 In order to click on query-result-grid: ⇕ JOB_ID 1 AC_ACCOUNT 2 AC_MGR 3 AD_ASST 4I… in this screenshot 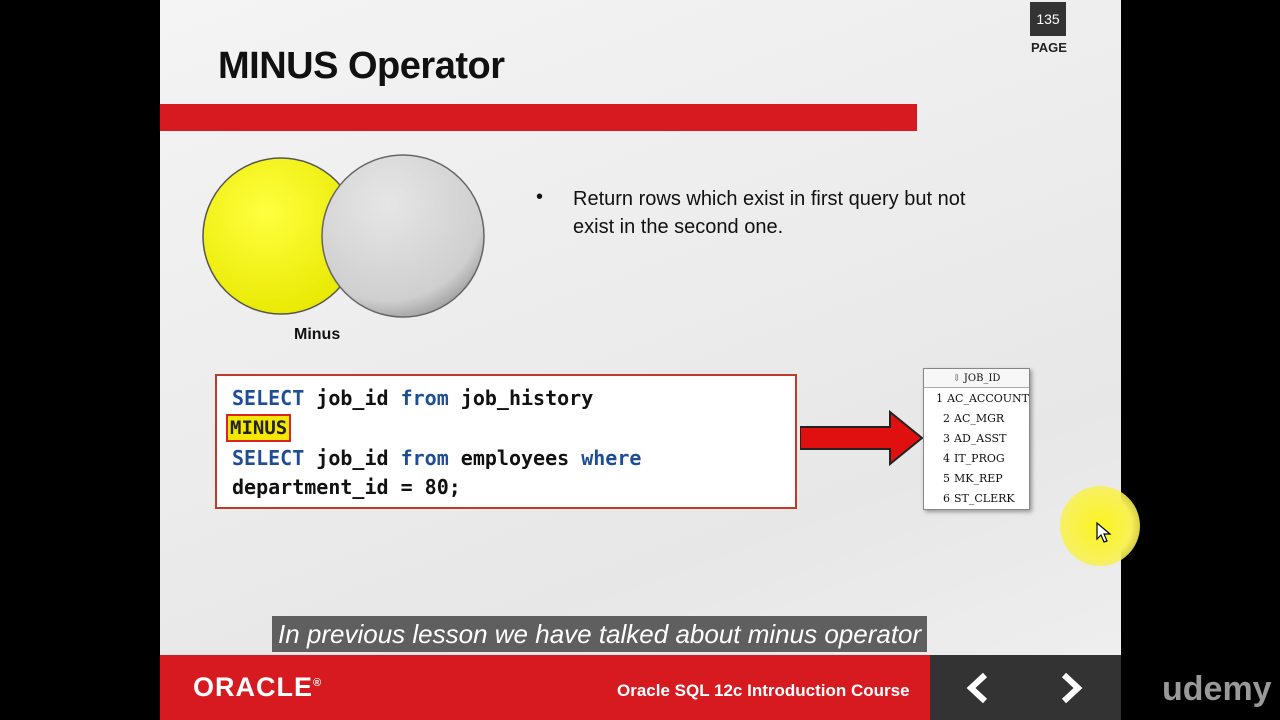, I will do `click(976, 439)`.